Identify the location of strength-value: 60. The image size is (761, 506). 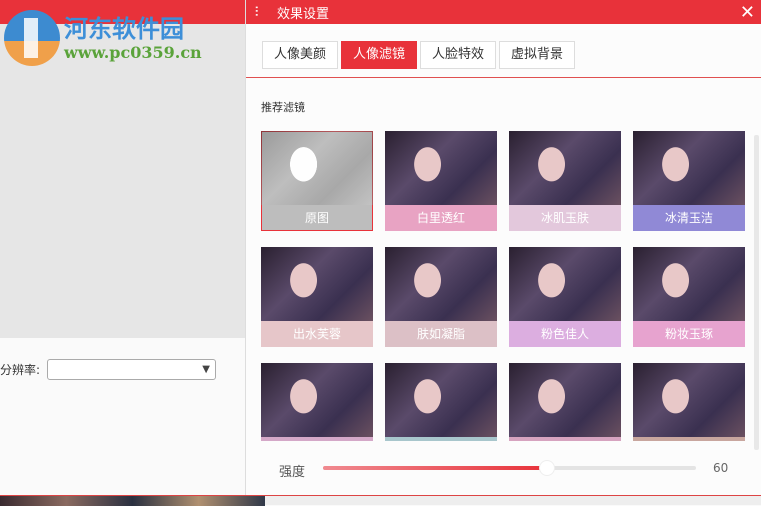
(721, 468).